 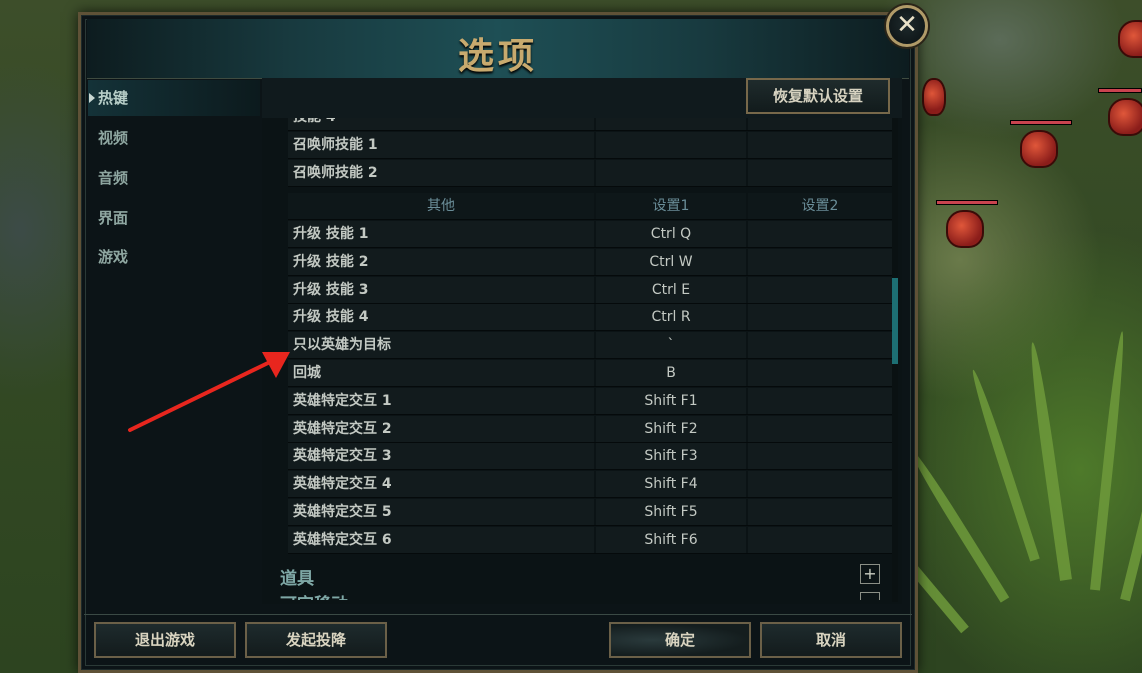 What do you see at coordinates (441, 484) in the screenshot?
I see `hotkey-name: 英雄特定交互 4` at bounding box center [441, 484].